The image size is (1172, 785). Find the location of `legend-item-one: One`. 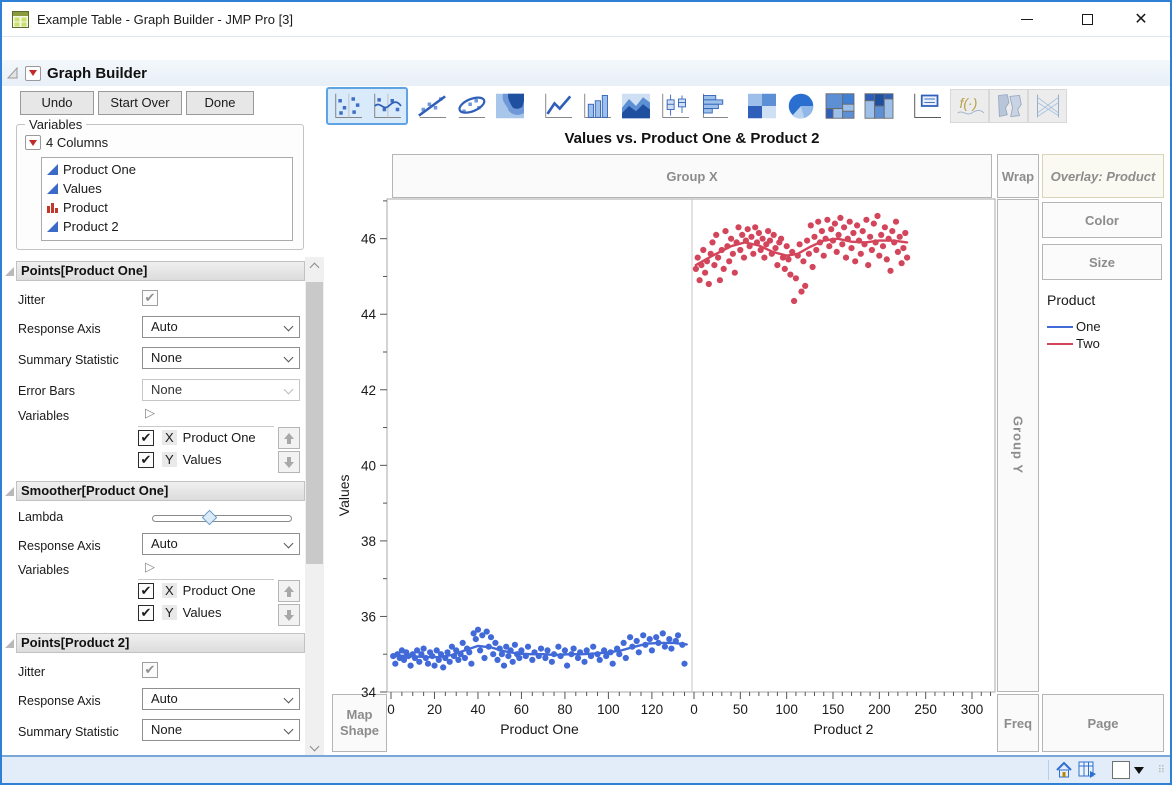

legend-item-one: One is located at coordinates (1074, 326).